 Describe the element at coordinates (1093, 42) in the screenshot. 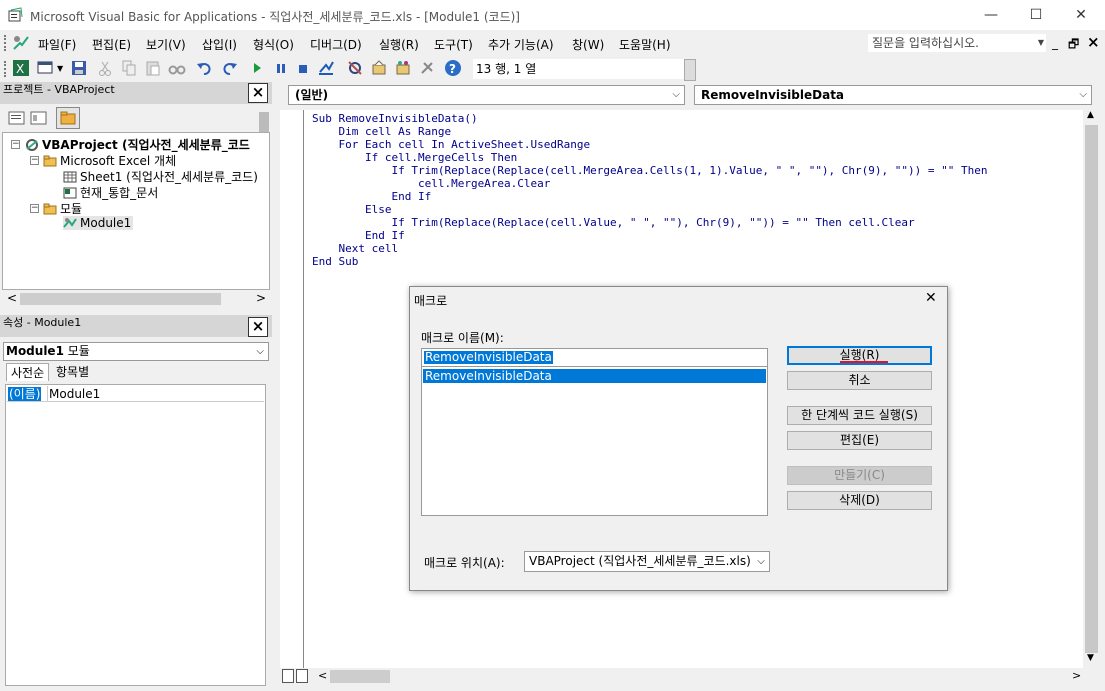

I see `child-close-button: ×` at that location.